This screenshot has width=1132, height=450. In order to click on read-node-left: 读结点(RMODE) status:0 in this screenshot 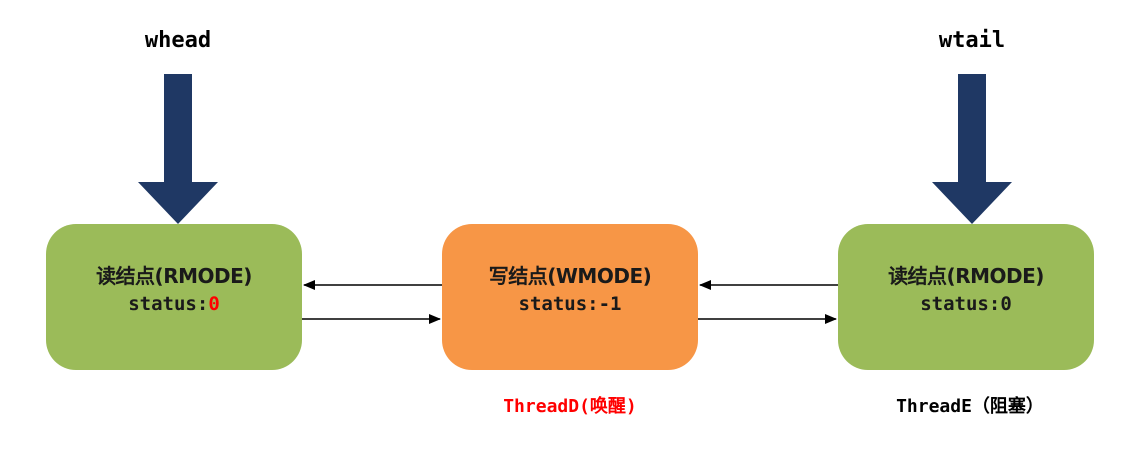, I will do `click(174, 297)`.